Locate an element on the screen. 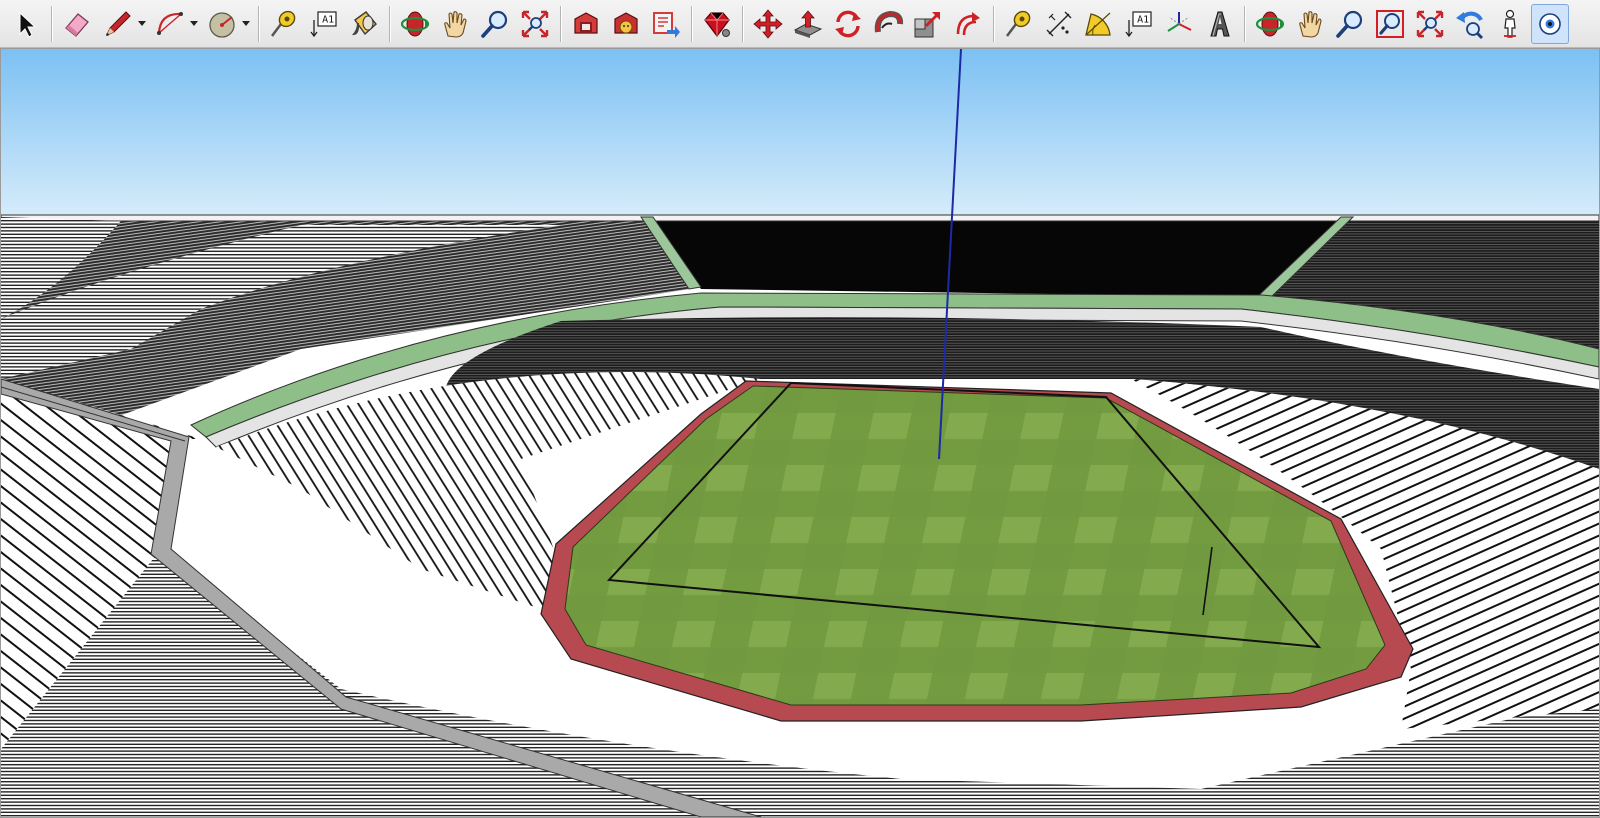  dimension-icon is located at coordinates (1059, 23).